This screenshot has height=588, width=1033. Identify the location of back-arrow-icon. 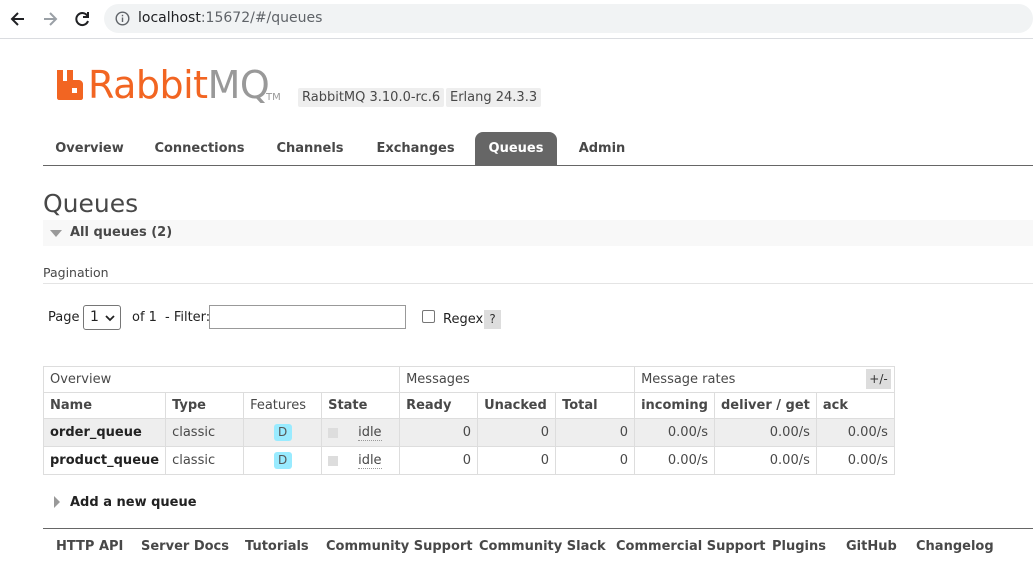
(18, 19).